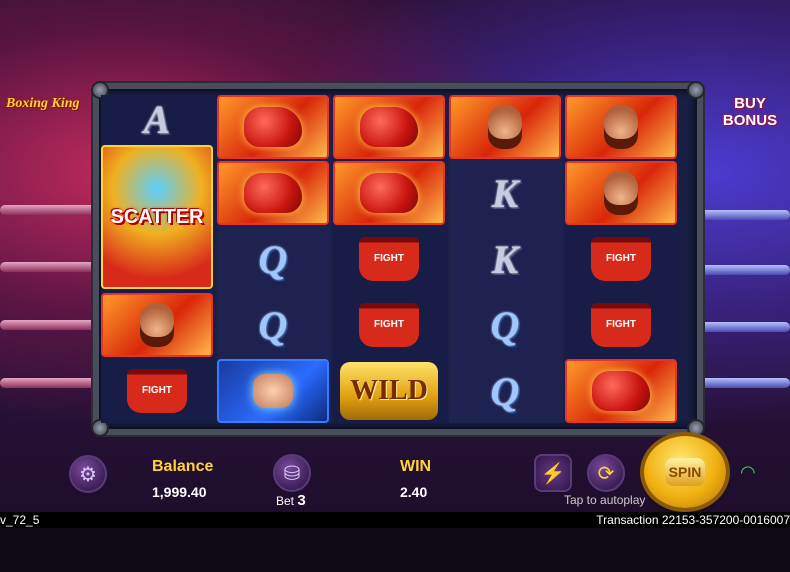 Image resolution: width=790 pixels, height=572 pixels. Describe the element at coordinates (395, 550) in the screenshot. I see `bottom-backdrop` at that location.